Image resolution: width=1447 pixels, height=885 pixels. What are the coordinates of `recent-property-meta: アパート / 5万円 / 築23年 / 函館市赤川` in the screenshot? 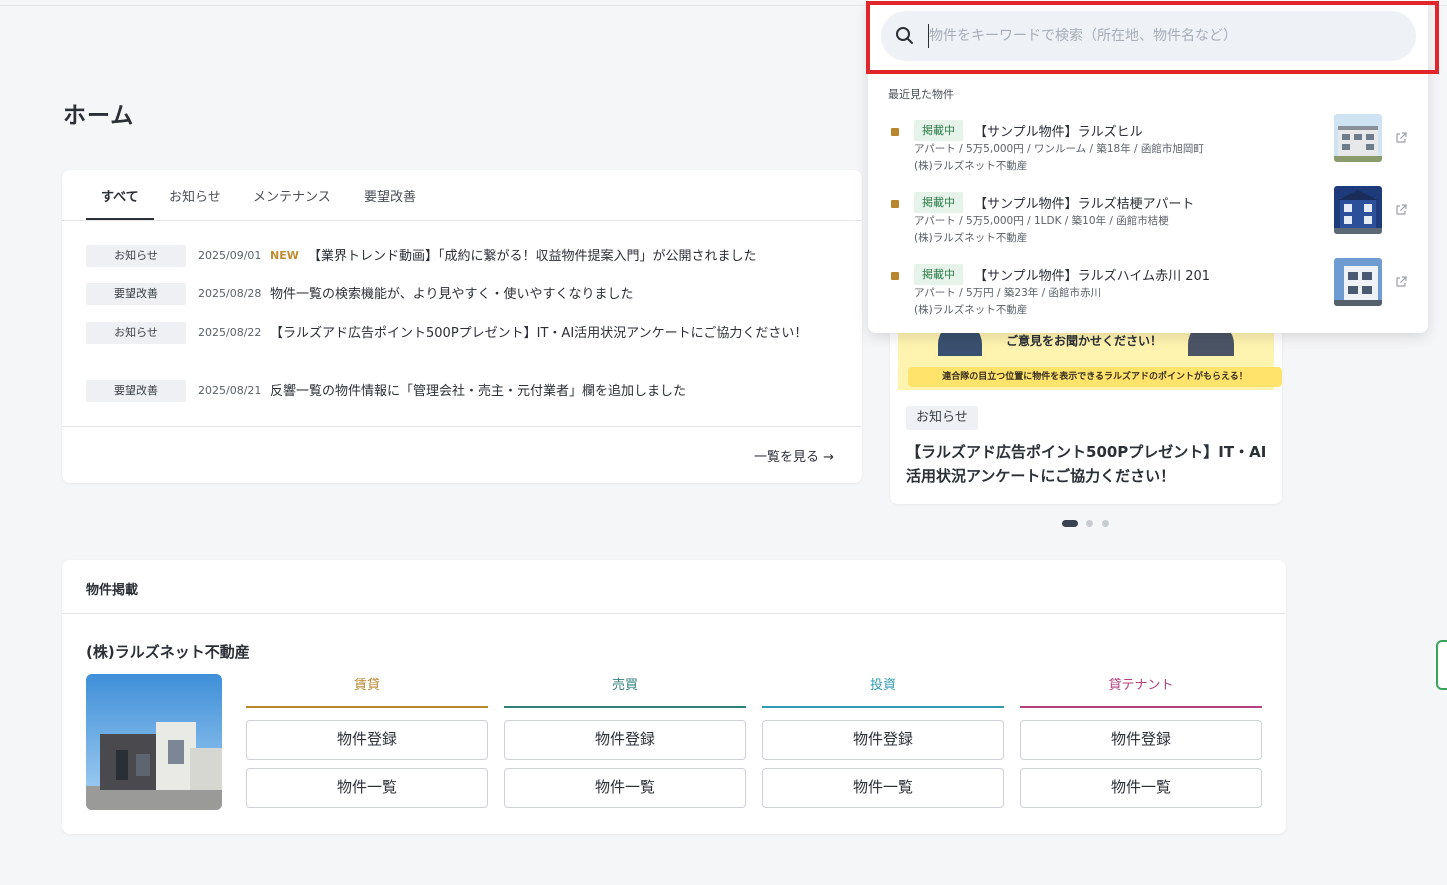 It's located at (1007, 293).